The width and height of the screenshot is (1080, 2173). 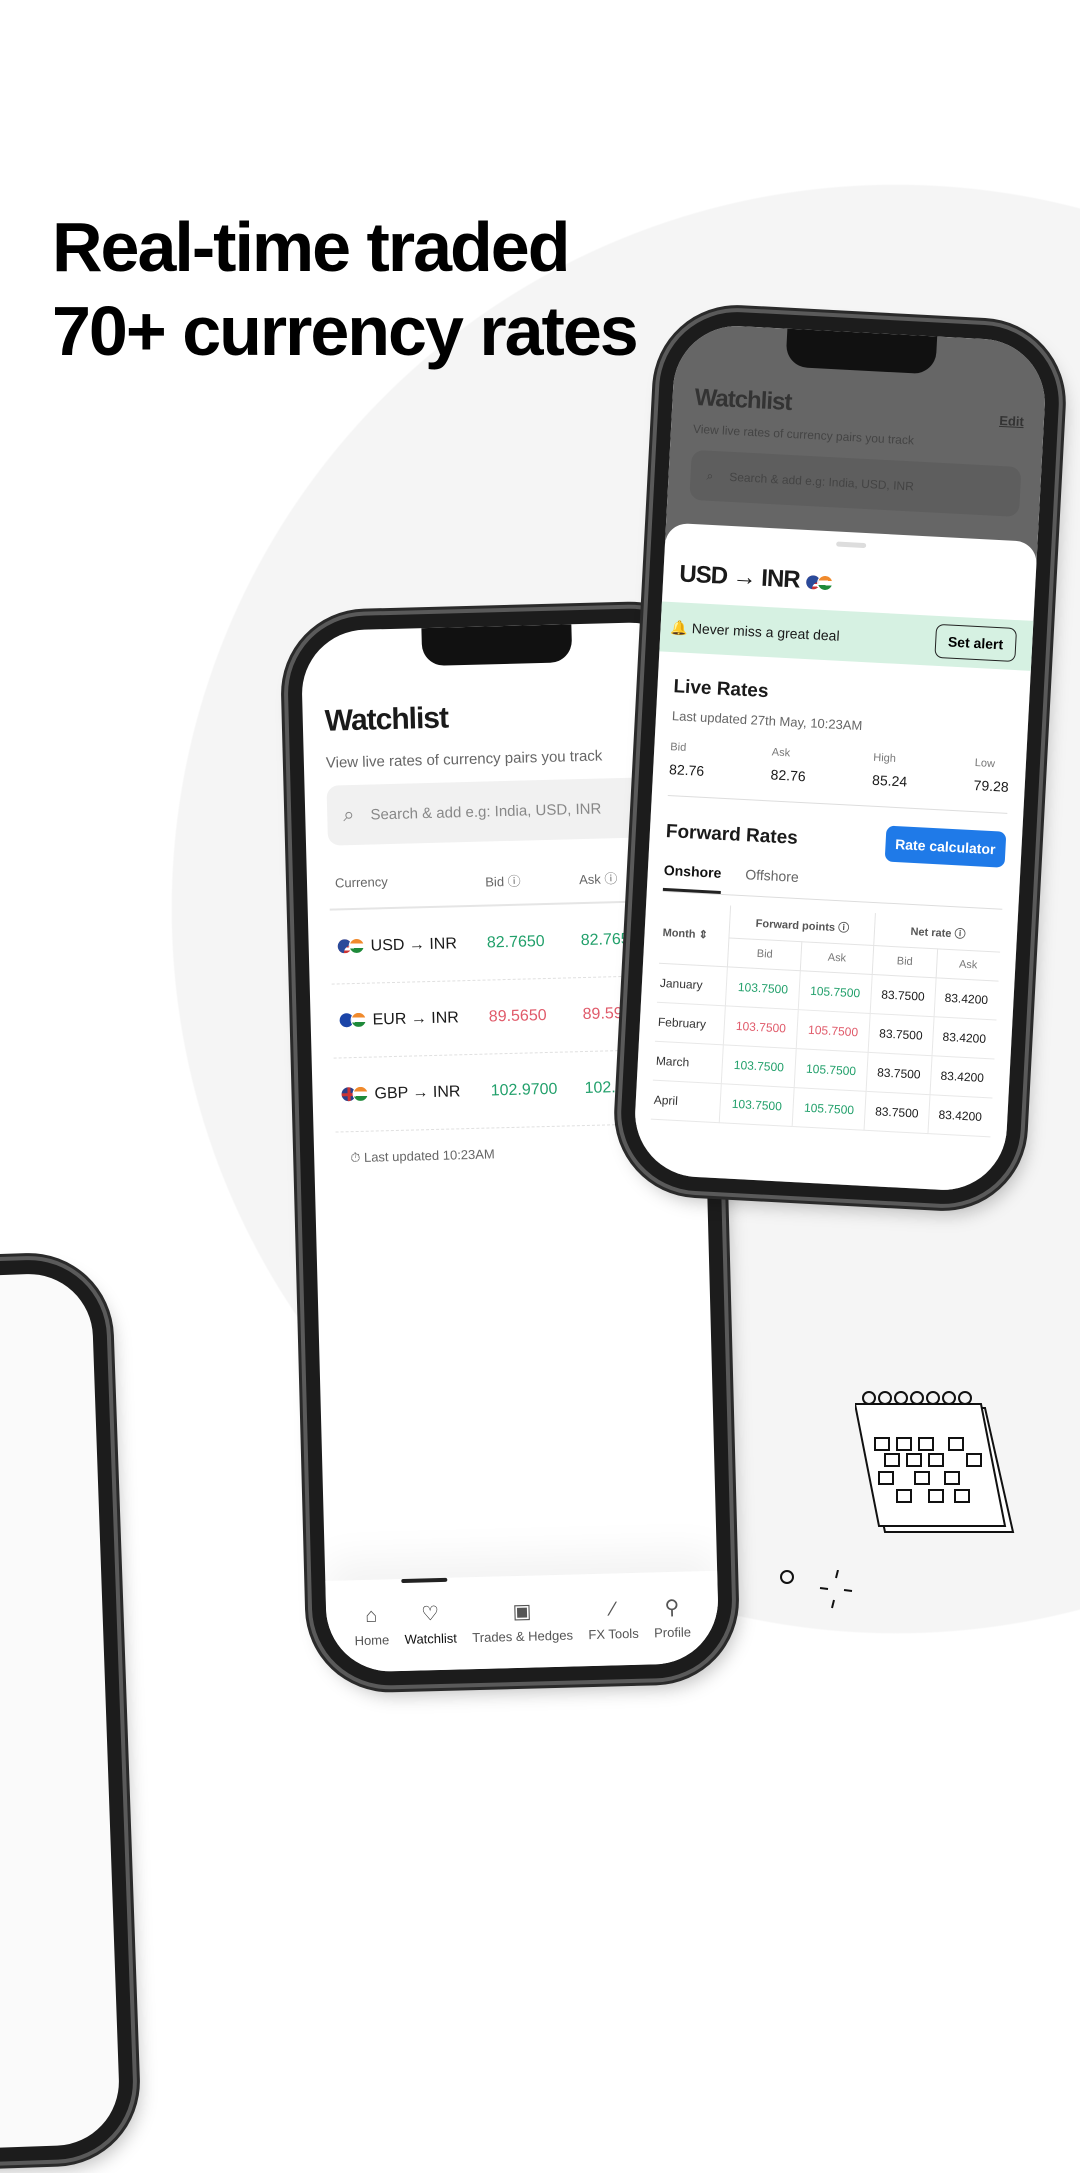 I want to click on alert-text: Never miss a great deal, so click(x=766, y=631).